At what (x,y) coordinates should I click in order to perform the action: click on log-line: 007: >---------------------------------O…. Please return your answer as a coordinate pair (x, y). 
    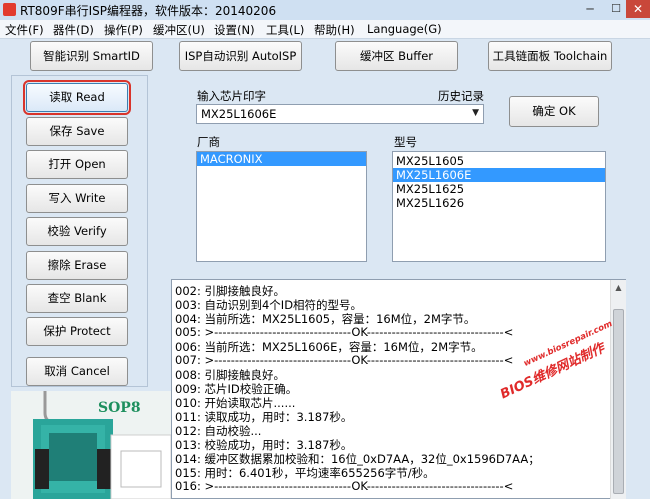
    Looking at the image, I should click on (344, 360).